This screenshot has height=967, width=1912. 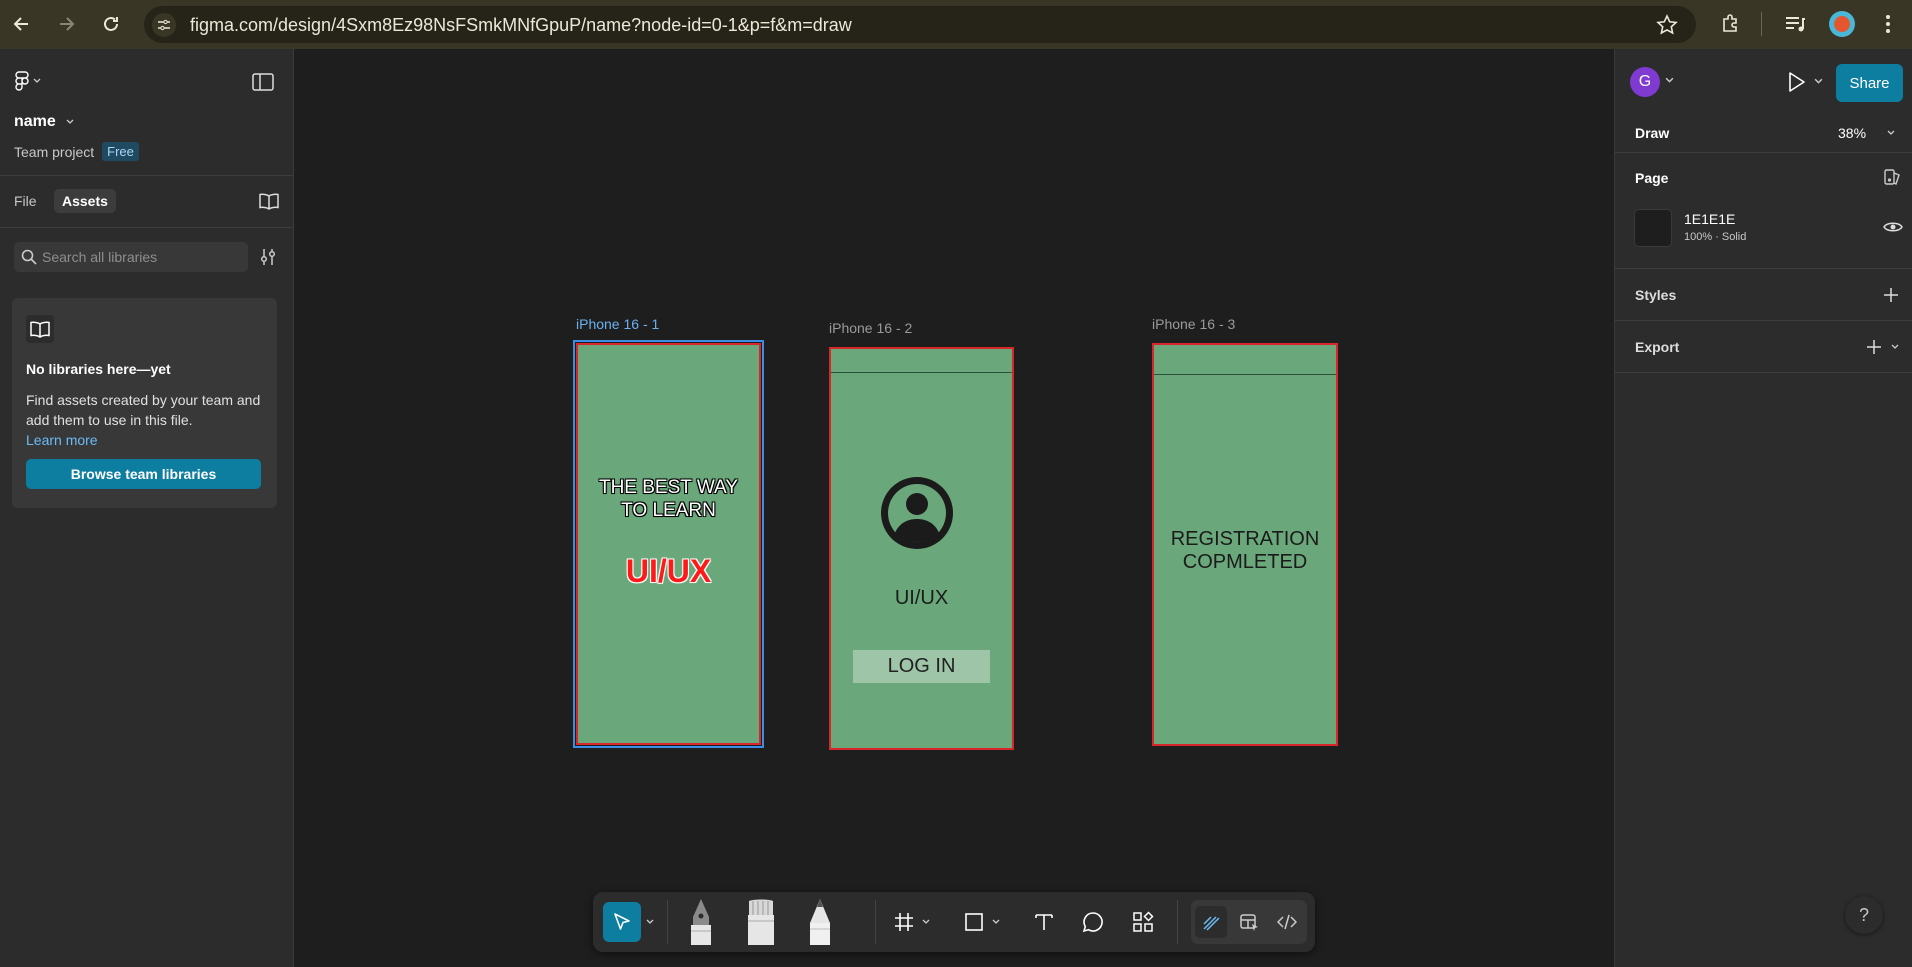 I want to click on frame-tool, so click(x=904, y=922).